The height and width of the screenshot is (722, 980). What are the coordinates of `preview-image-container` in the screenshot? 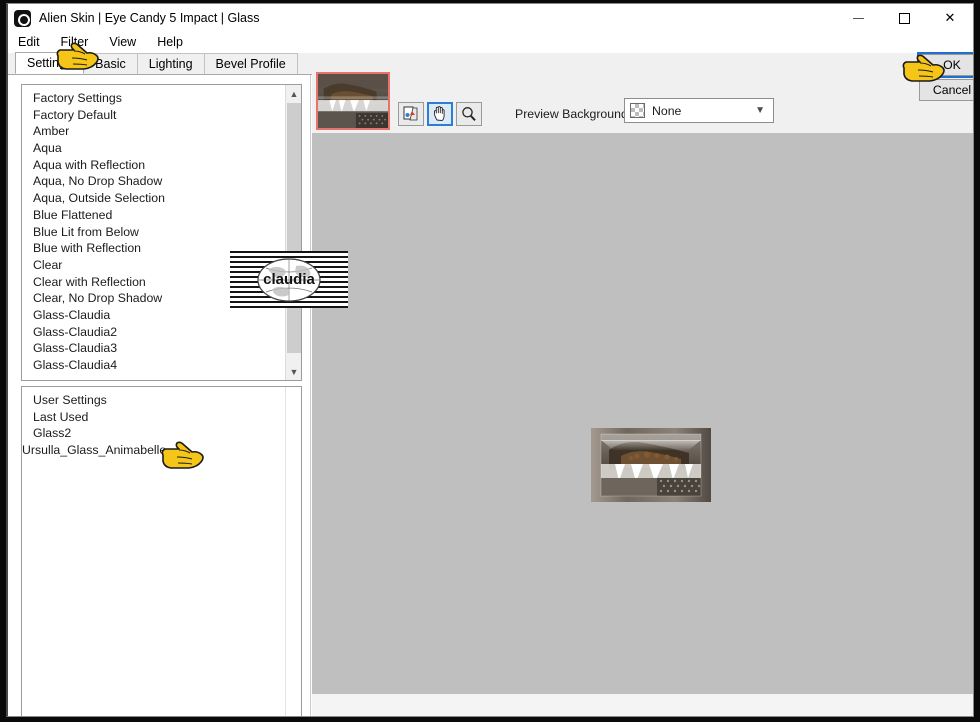 It's located at (651, 465).